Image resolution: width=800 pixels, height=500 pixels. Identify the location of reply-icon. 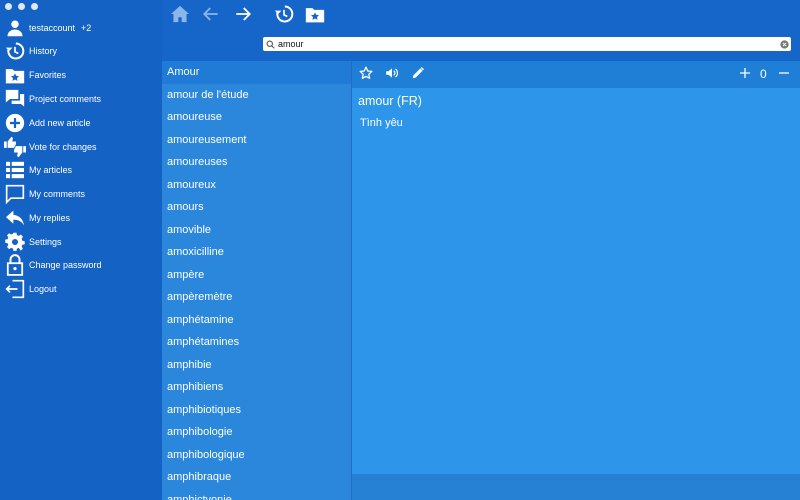
(15, 218).